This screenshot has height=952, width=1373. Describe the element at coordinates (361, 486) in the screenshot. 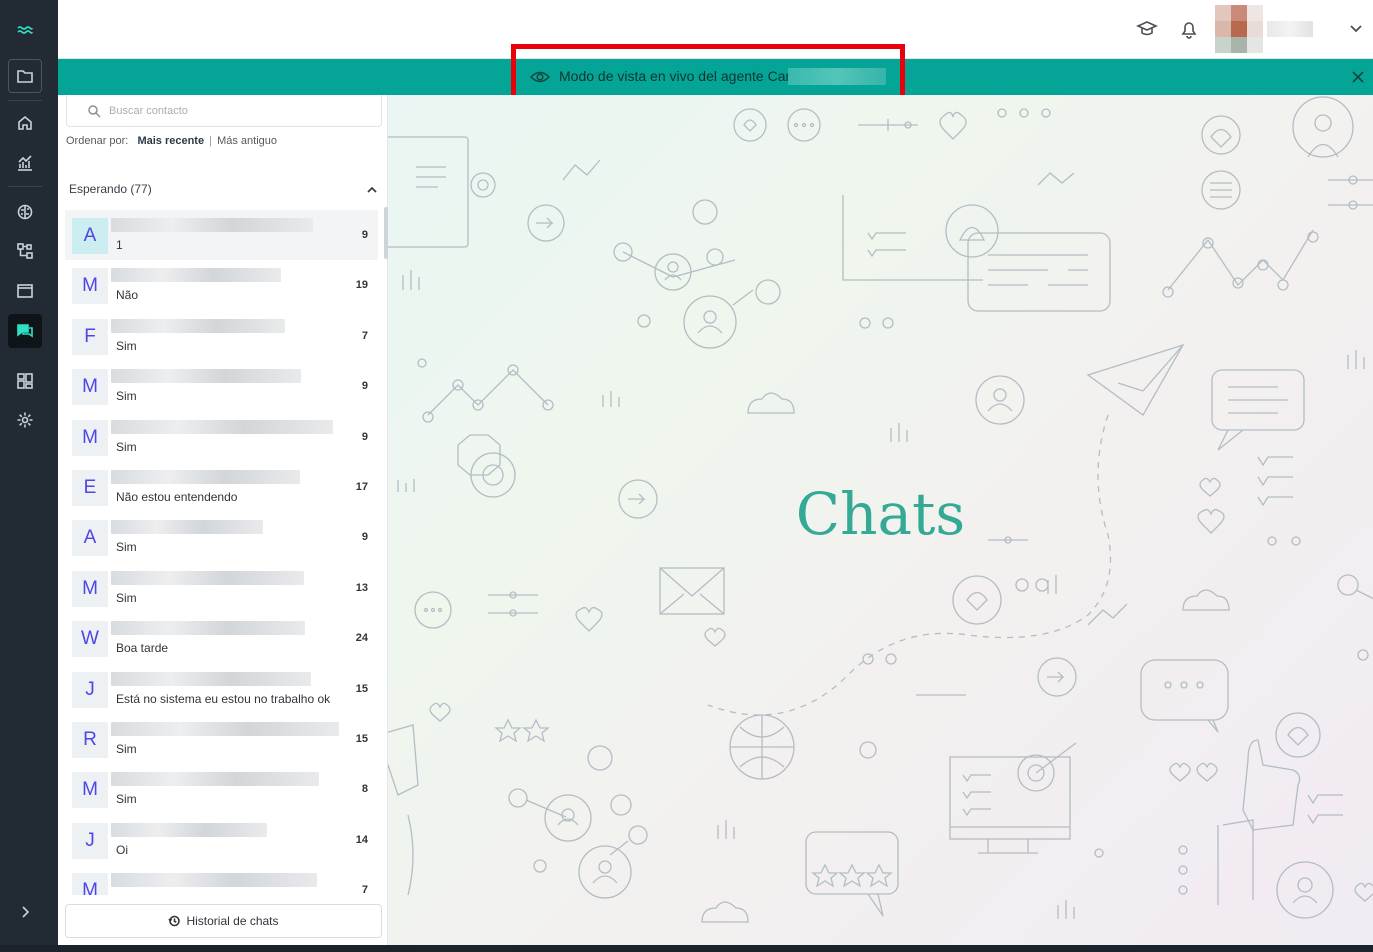

I see `unread-count-badge: 17` at that location.